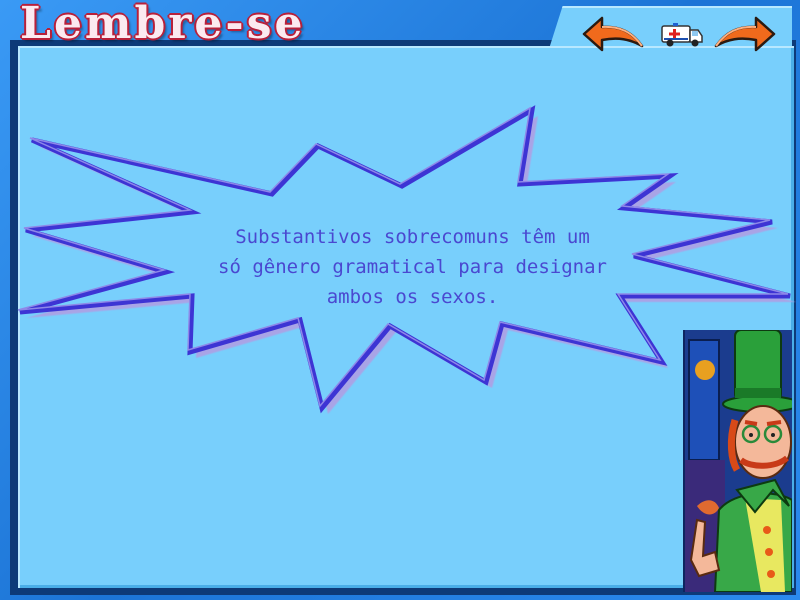  I want to click on message-line-1: Substantivos sobrecomuns têm um, so click(412, 237).